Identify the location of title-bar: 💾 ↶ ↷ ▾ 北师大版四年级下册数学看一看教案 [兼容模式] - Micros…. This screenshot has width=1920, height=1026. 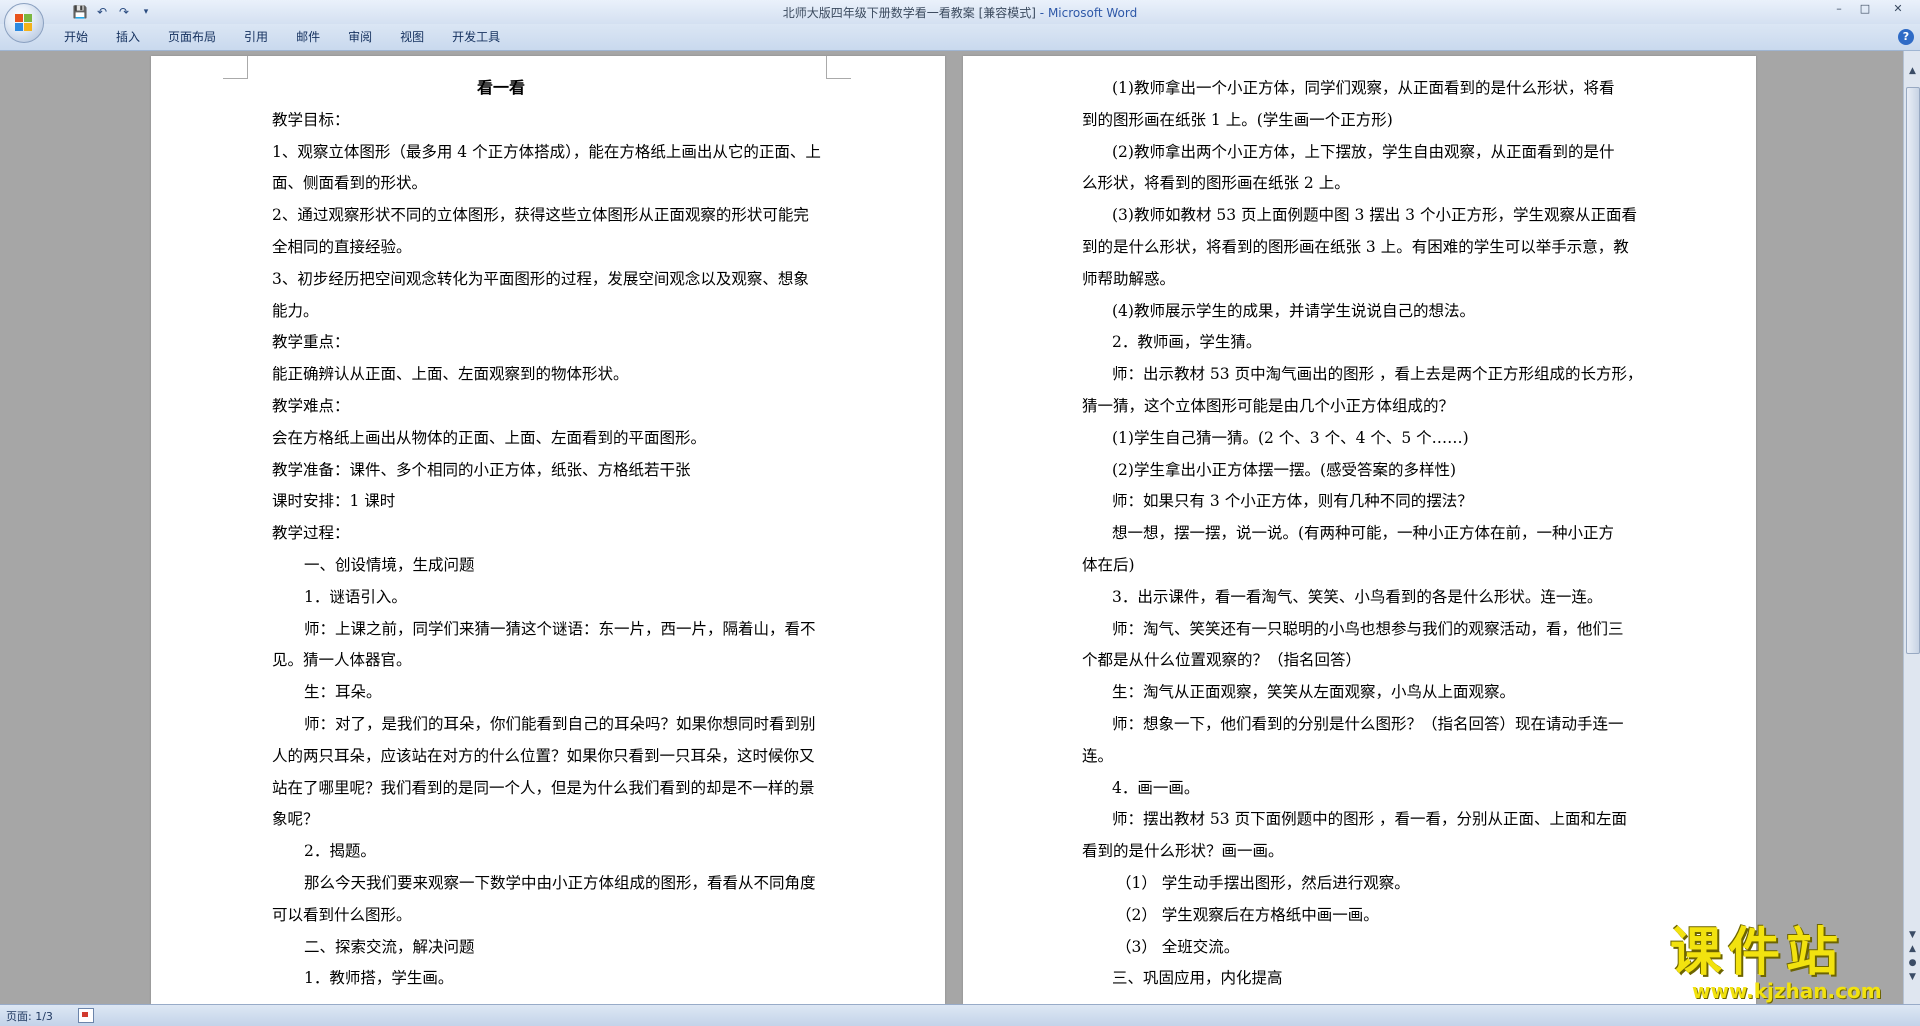
(960, 12).